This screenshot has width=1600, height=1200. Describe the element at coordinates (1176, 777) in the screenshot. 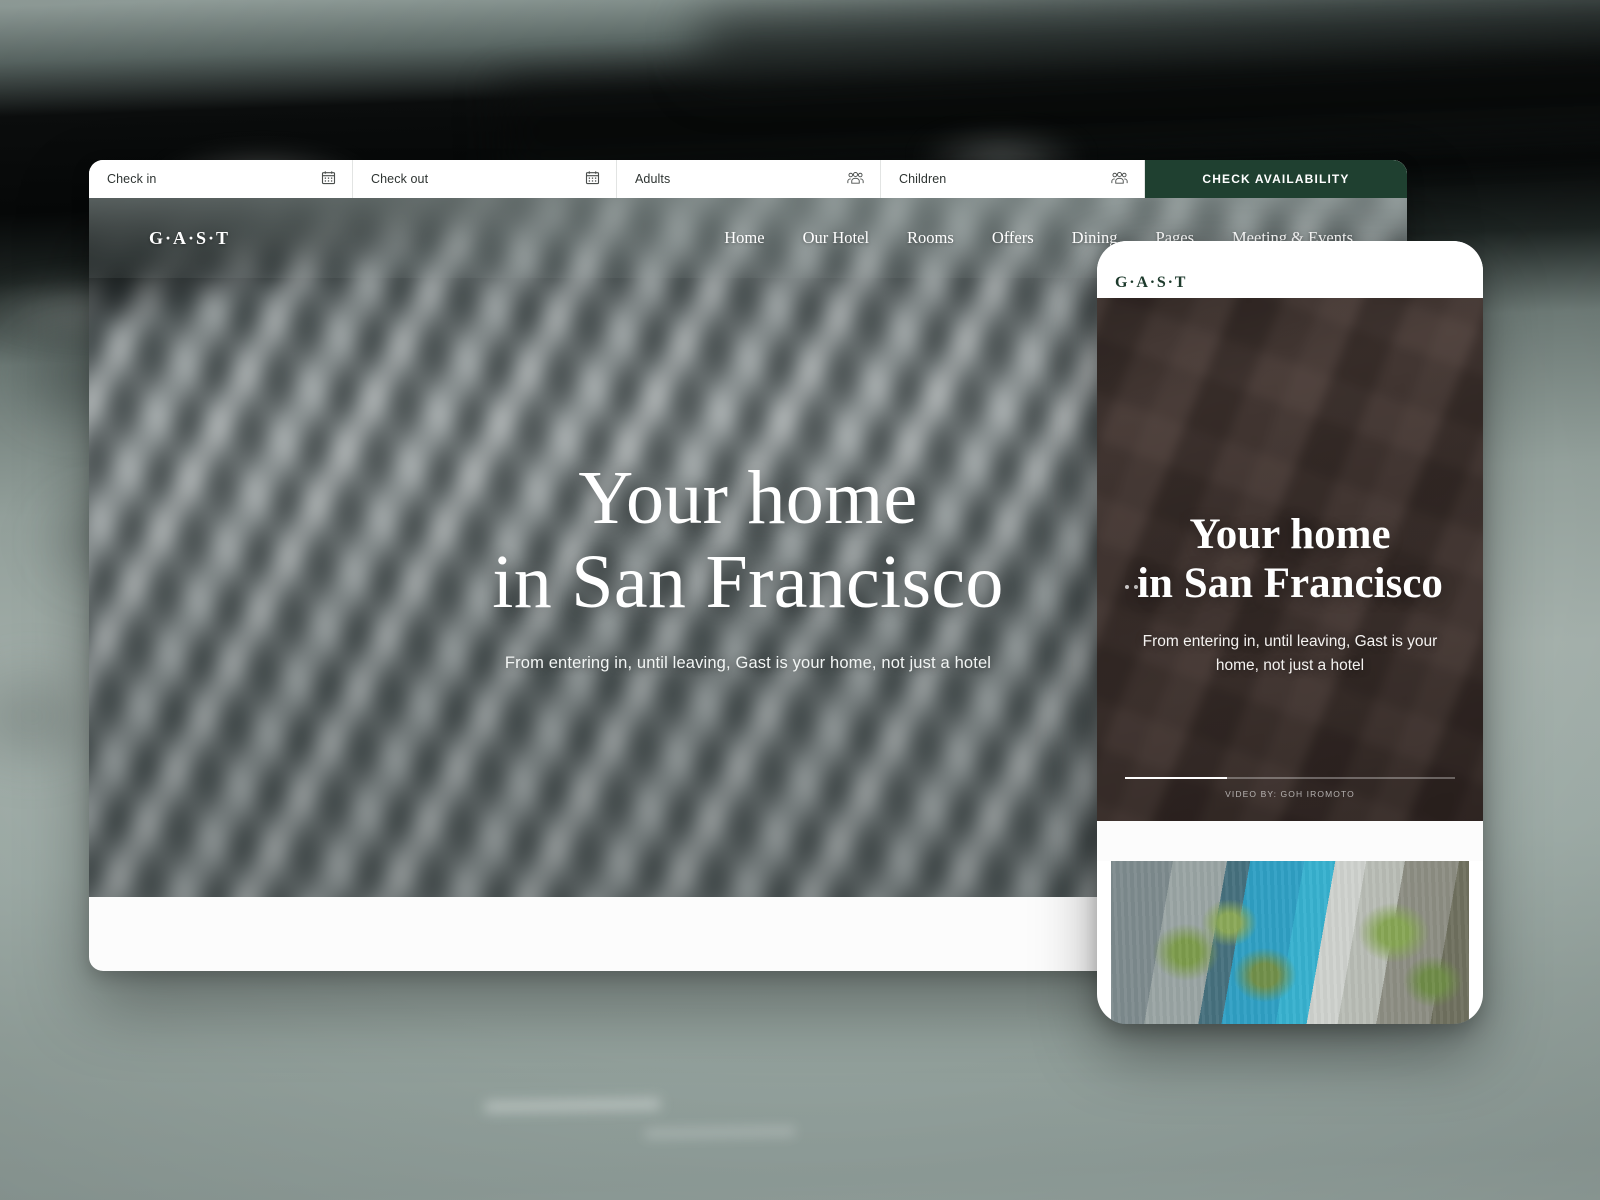

I see `phone-video-progress-fill` at that location.